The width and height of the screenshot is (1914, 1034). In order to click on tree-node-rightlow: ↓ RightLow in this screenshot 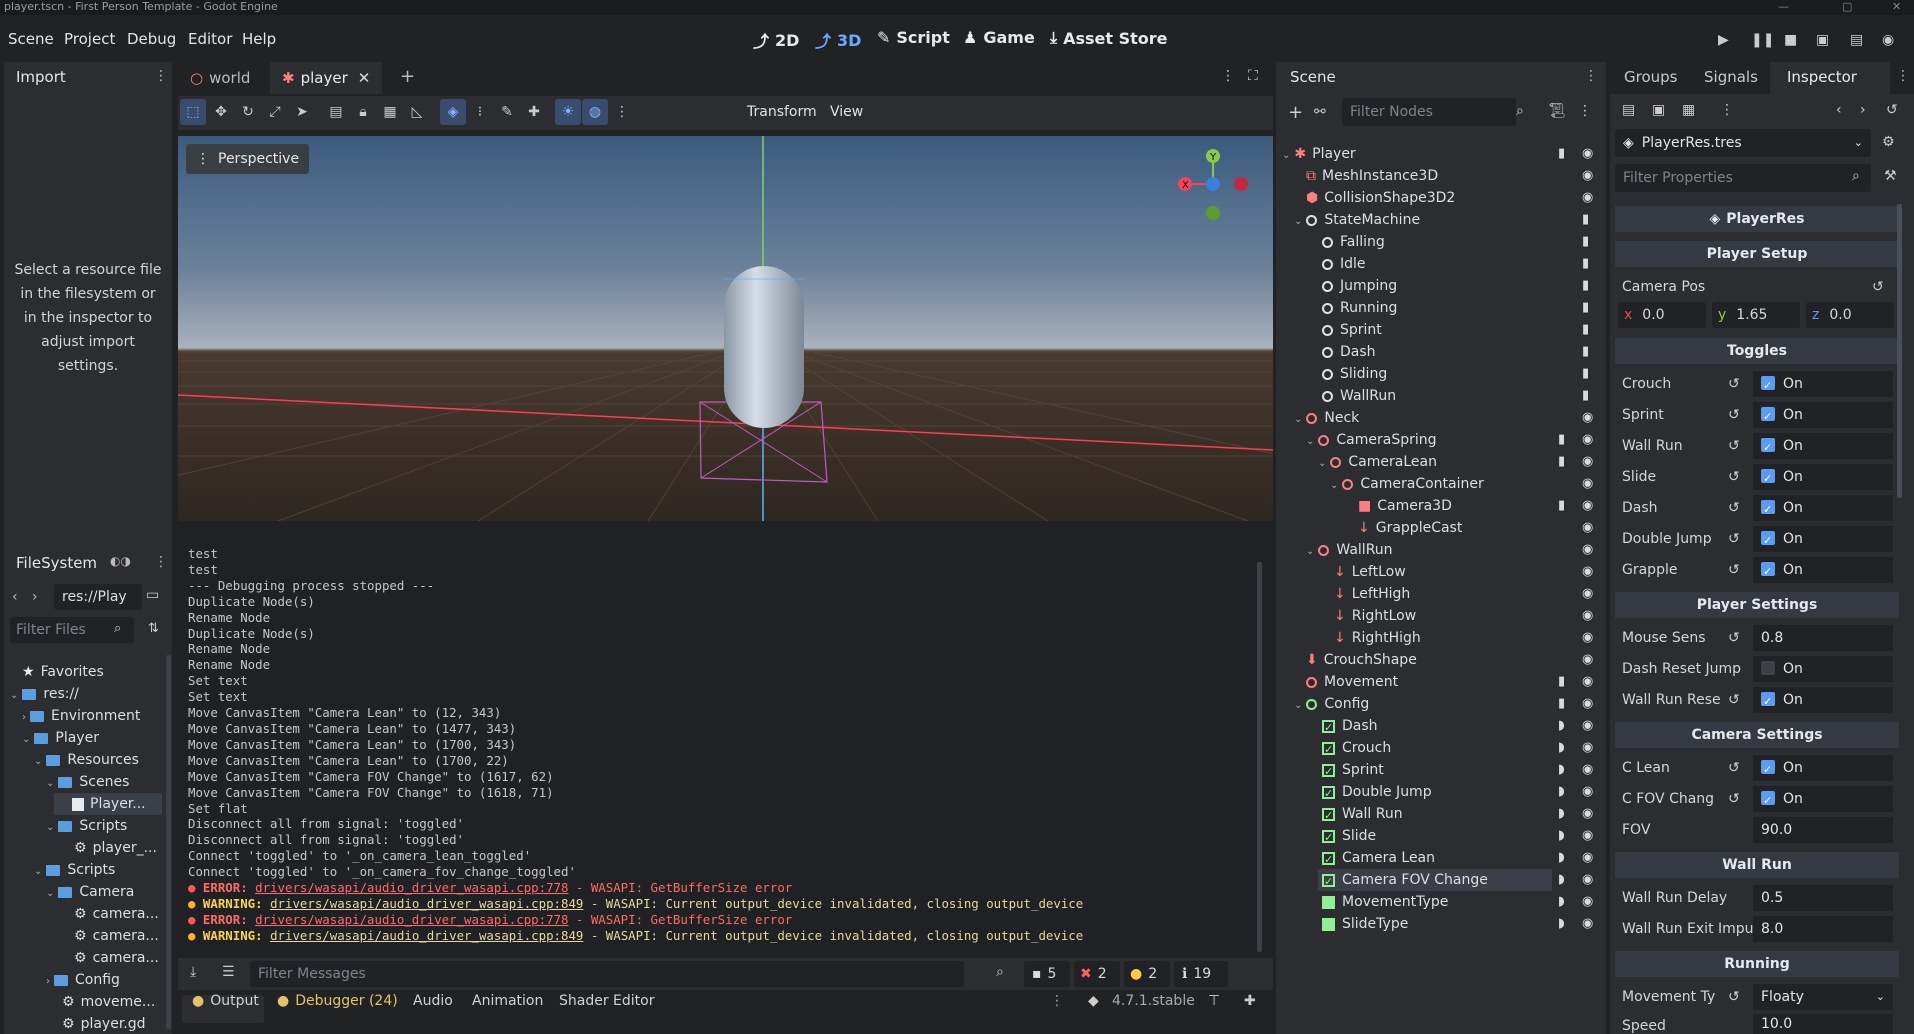, I will do `click(1375, 616)`.